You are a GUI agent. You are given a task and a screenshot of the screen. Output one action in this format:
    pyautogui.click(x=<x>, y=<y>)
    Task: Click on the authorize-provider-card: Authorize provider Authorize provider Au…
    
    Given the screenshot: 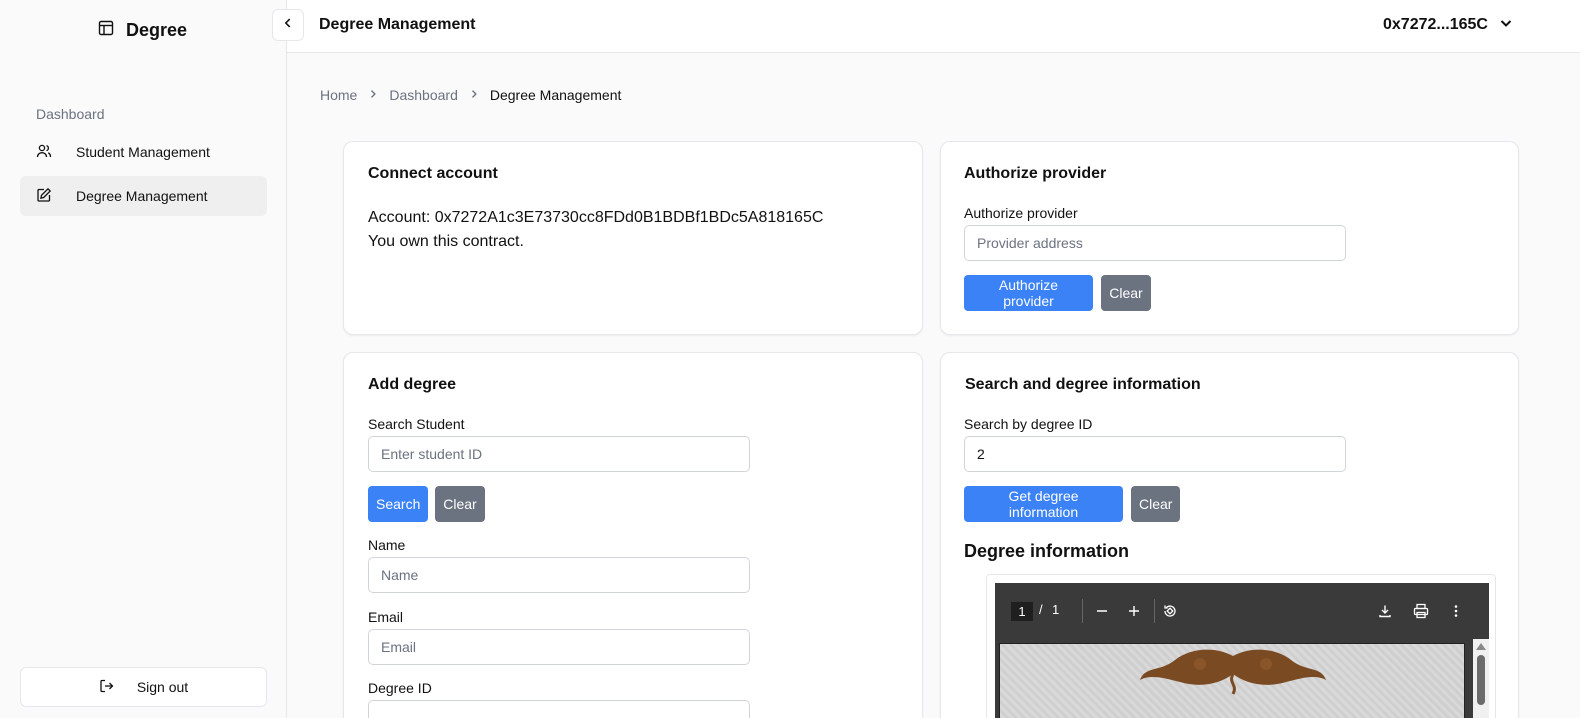 What is the action you would take?
    pyautogui.click(x=1229, y=238)
    